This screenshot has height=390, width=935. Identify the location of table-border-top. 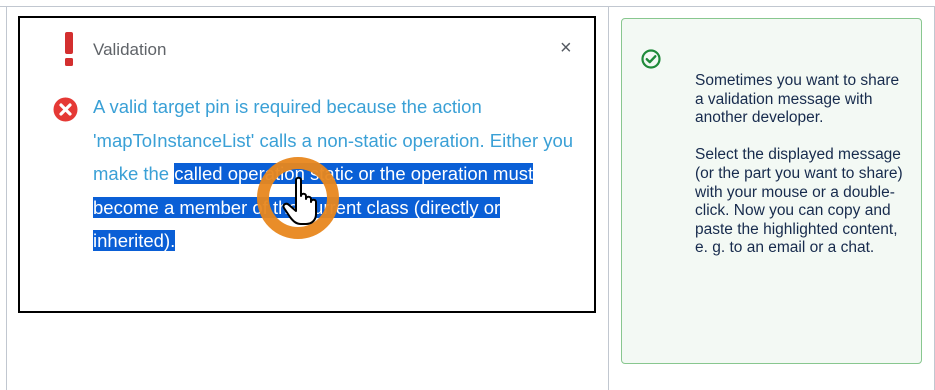
(467, 6).